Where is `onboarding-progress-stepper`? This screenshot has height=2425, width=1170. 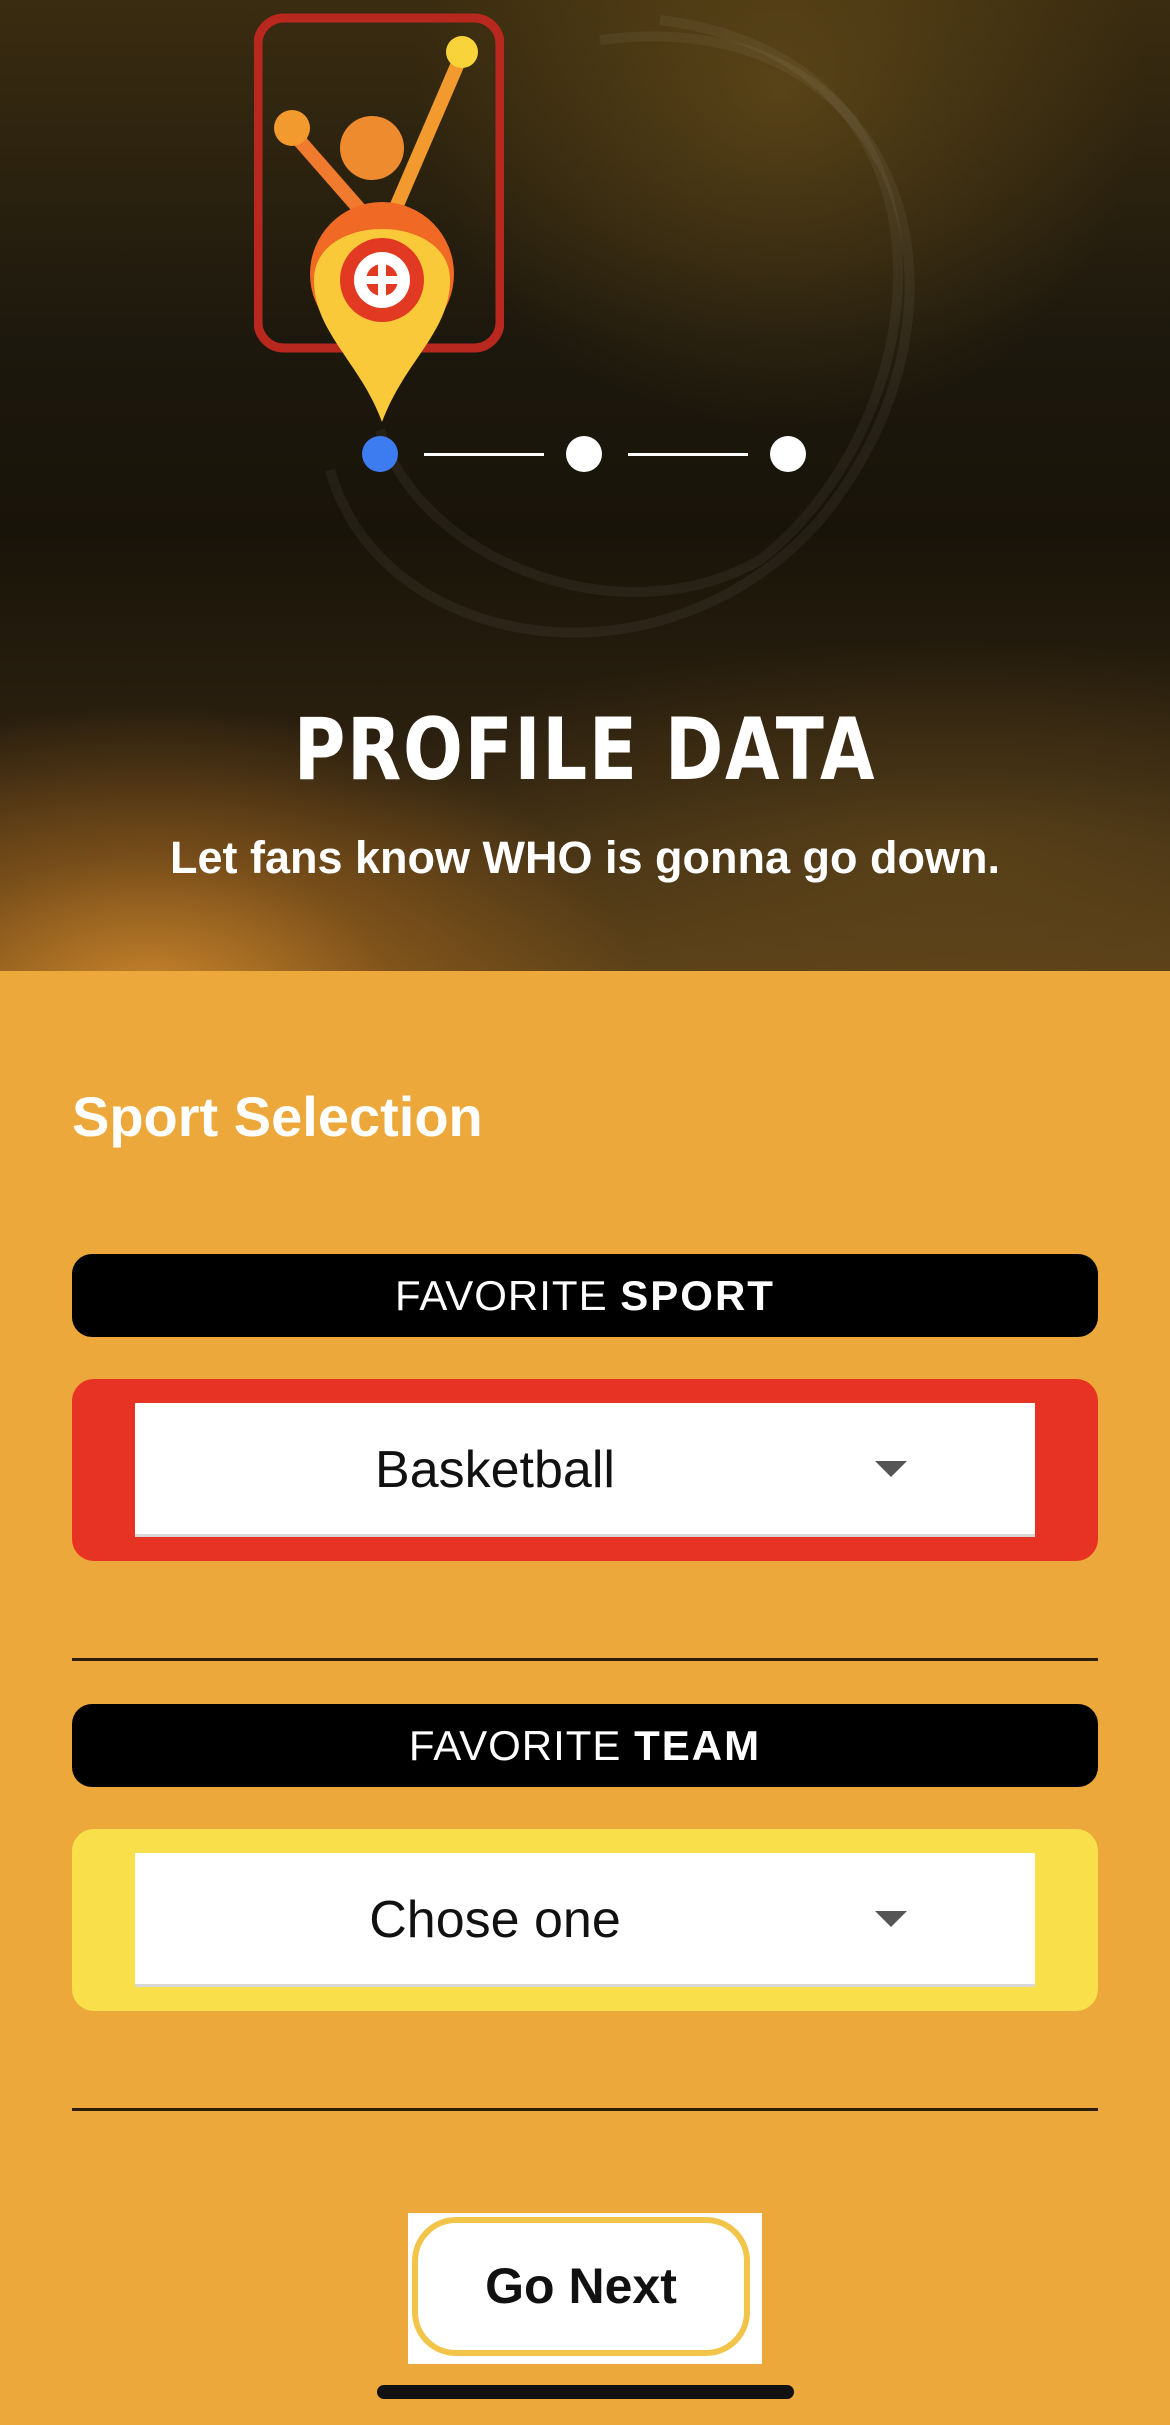 onboarding-progress-stepper is located at coordinates (587, 455).